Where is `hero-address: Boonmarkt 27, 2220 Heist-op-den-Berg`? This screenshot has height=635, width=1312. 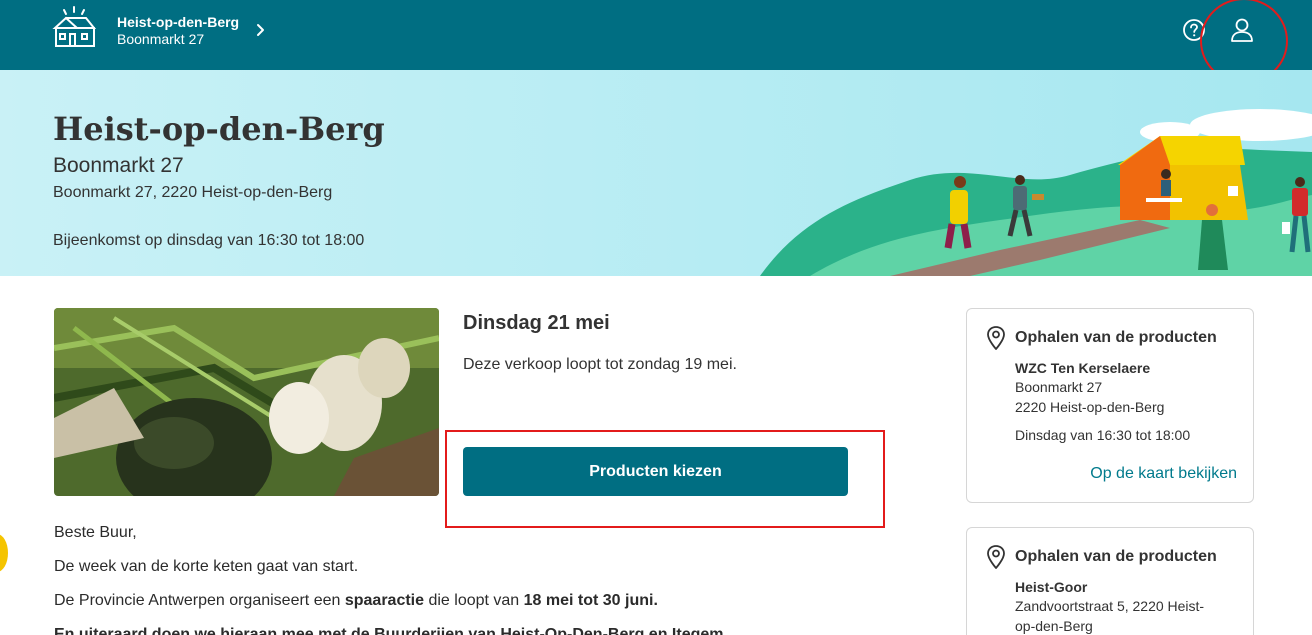
hero-address: Boonmarkt 27, 2220 Heist-op-den-Berg is located at coordinates (193, 192).